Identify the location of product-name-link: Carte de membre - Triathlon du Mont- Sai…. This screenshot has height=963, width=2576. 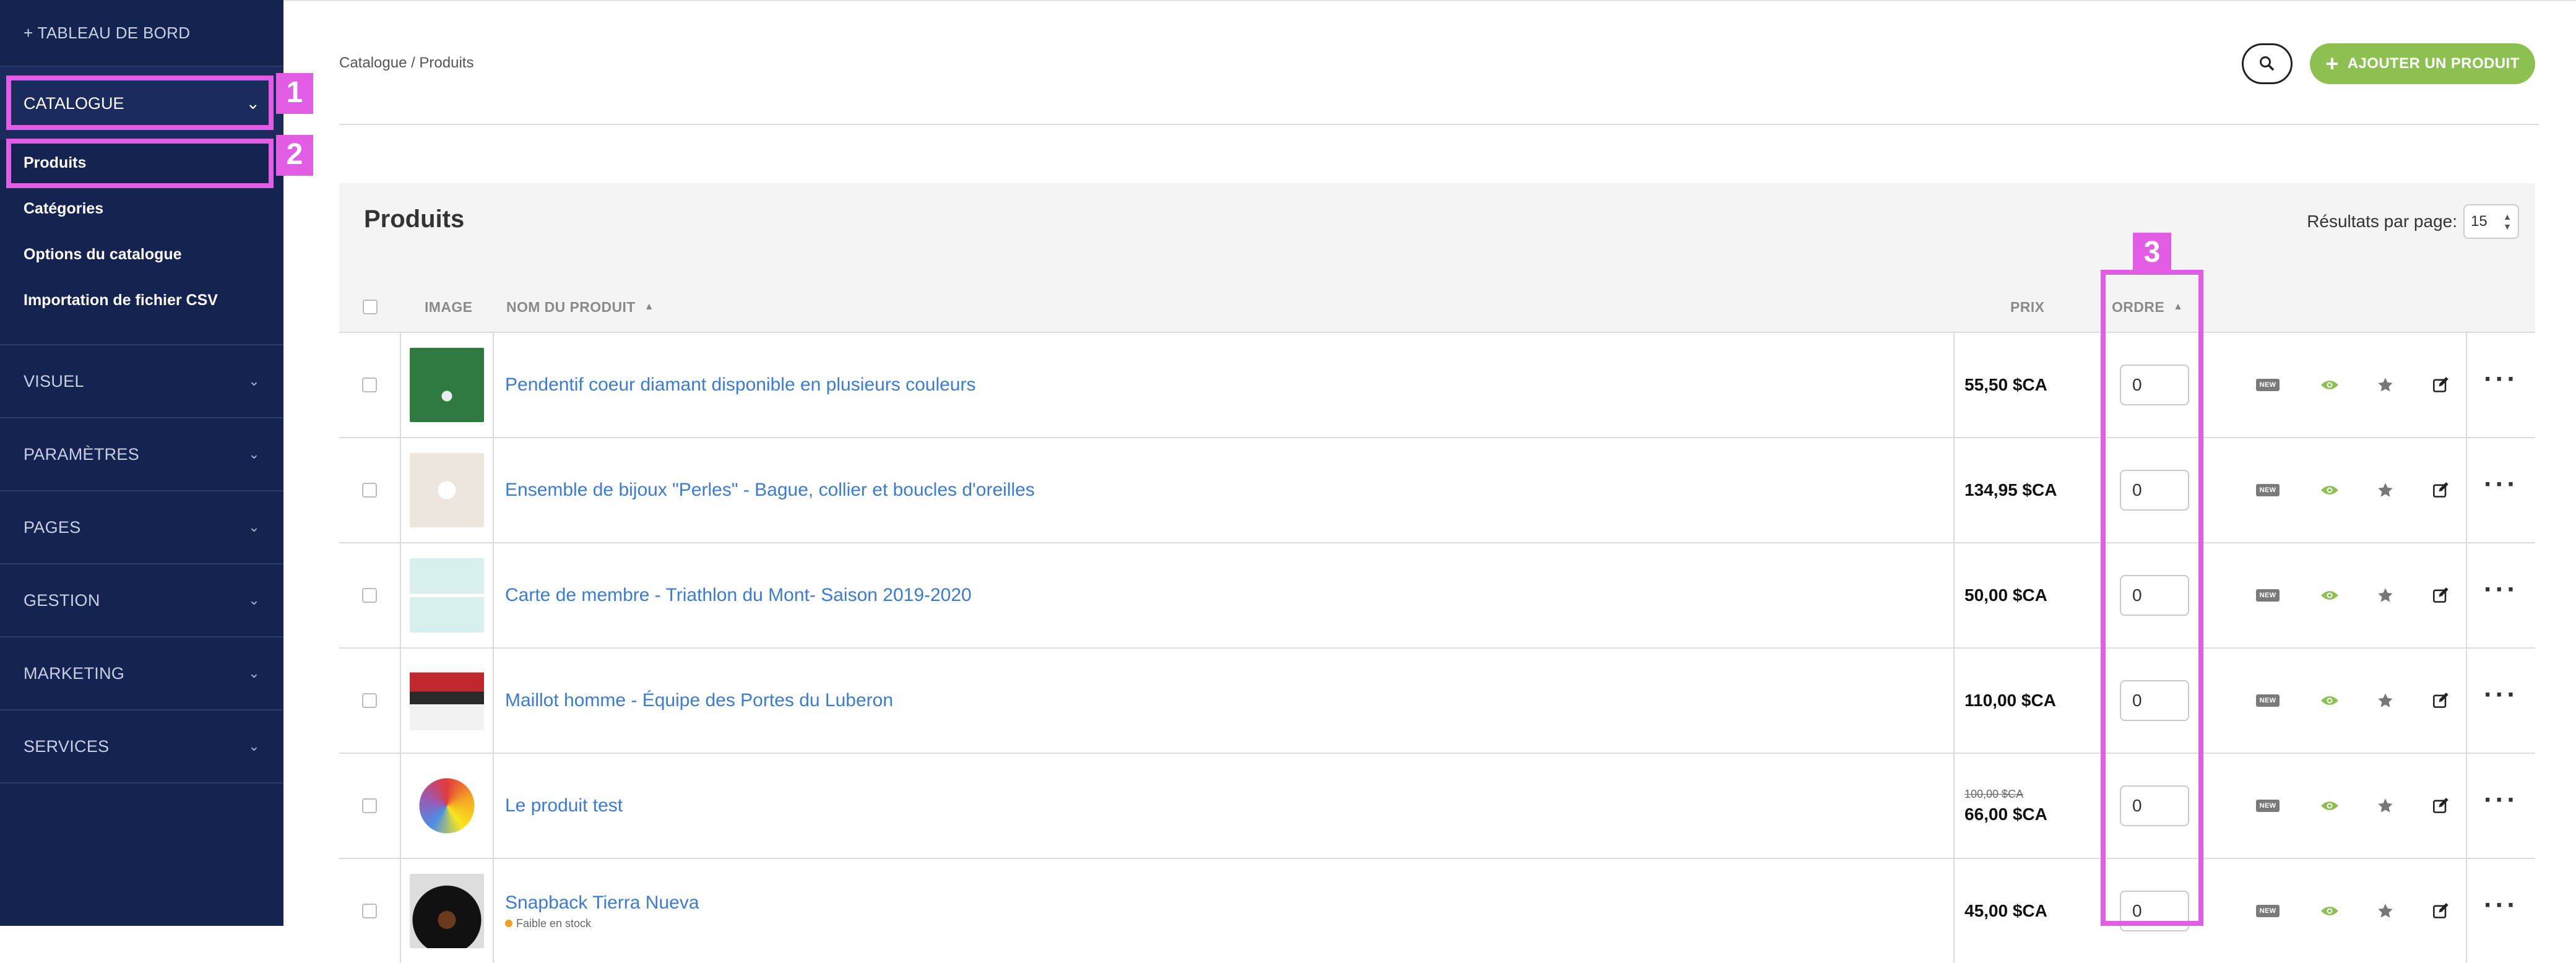
(738, 596).